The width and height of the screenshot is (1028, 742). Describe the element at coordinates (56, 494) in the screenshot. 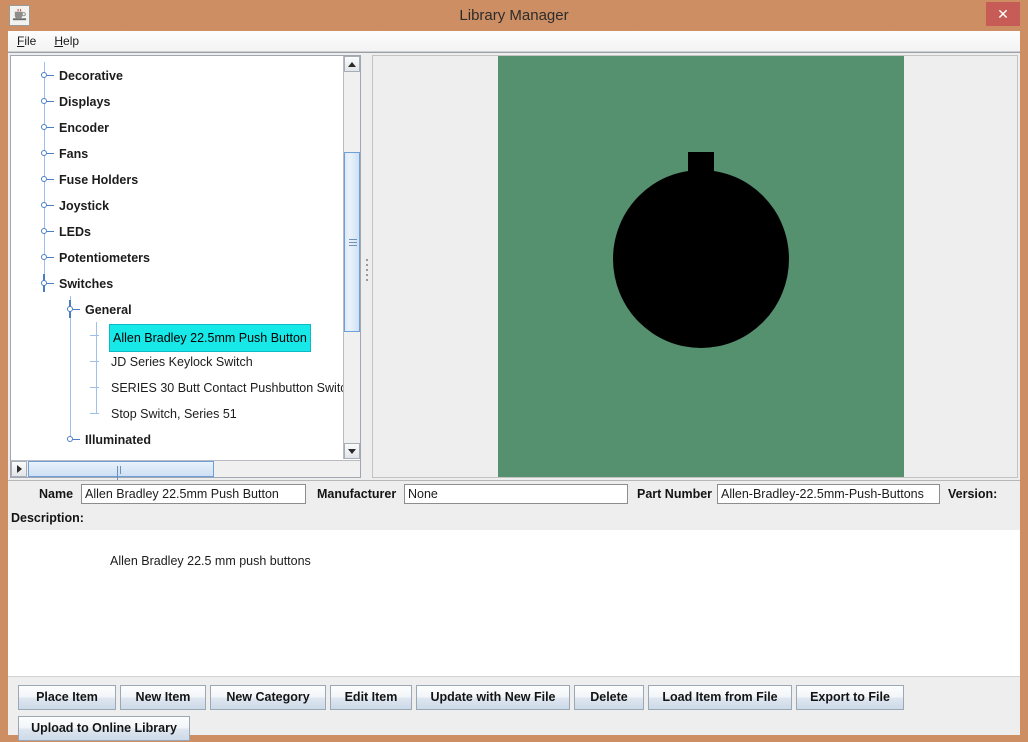

I see `name-label: Name` at that location.